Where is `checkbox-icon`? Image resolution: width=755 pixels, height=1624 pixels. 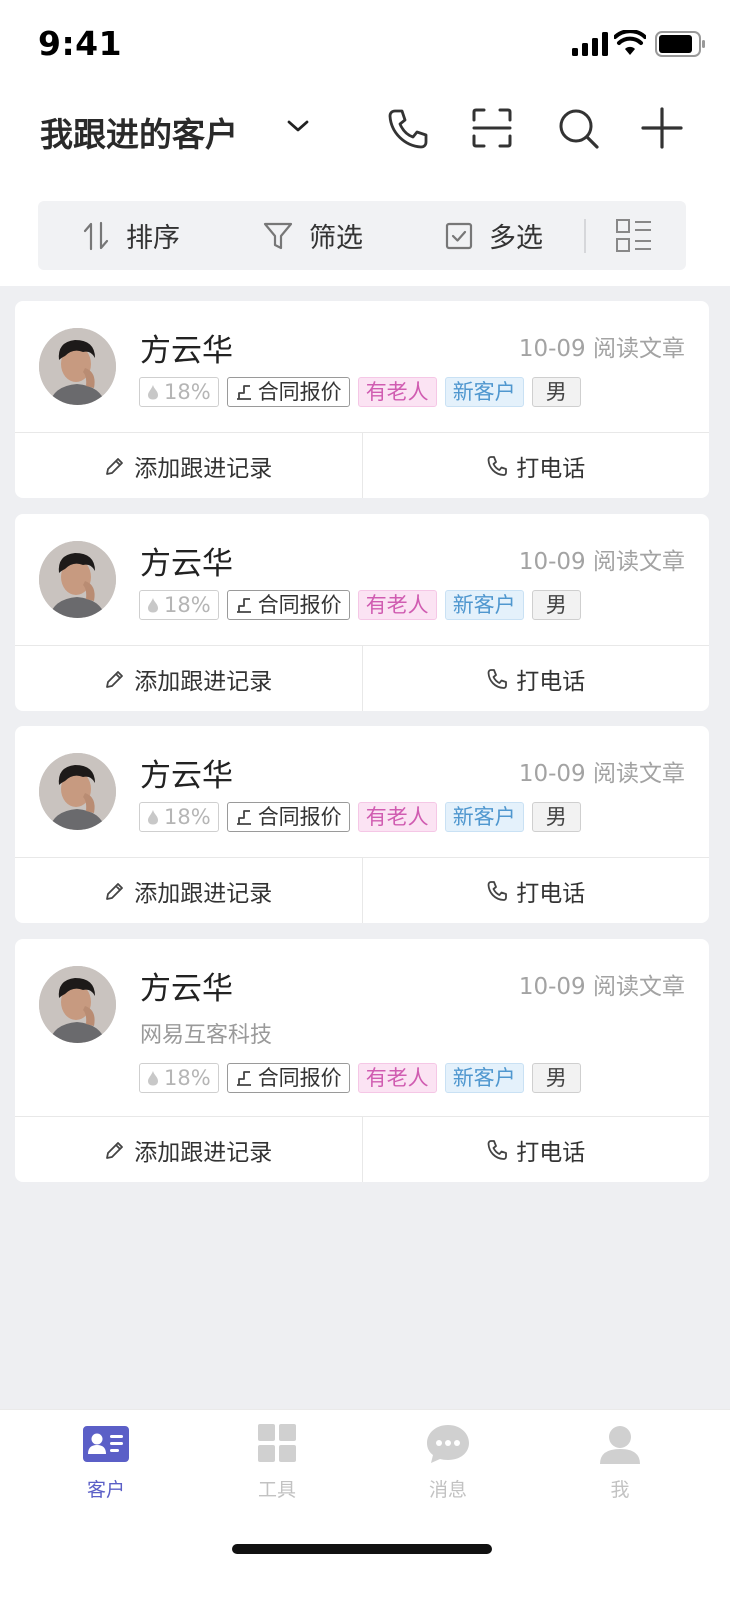
checkbox-icon is located at coordinates (459, 235).